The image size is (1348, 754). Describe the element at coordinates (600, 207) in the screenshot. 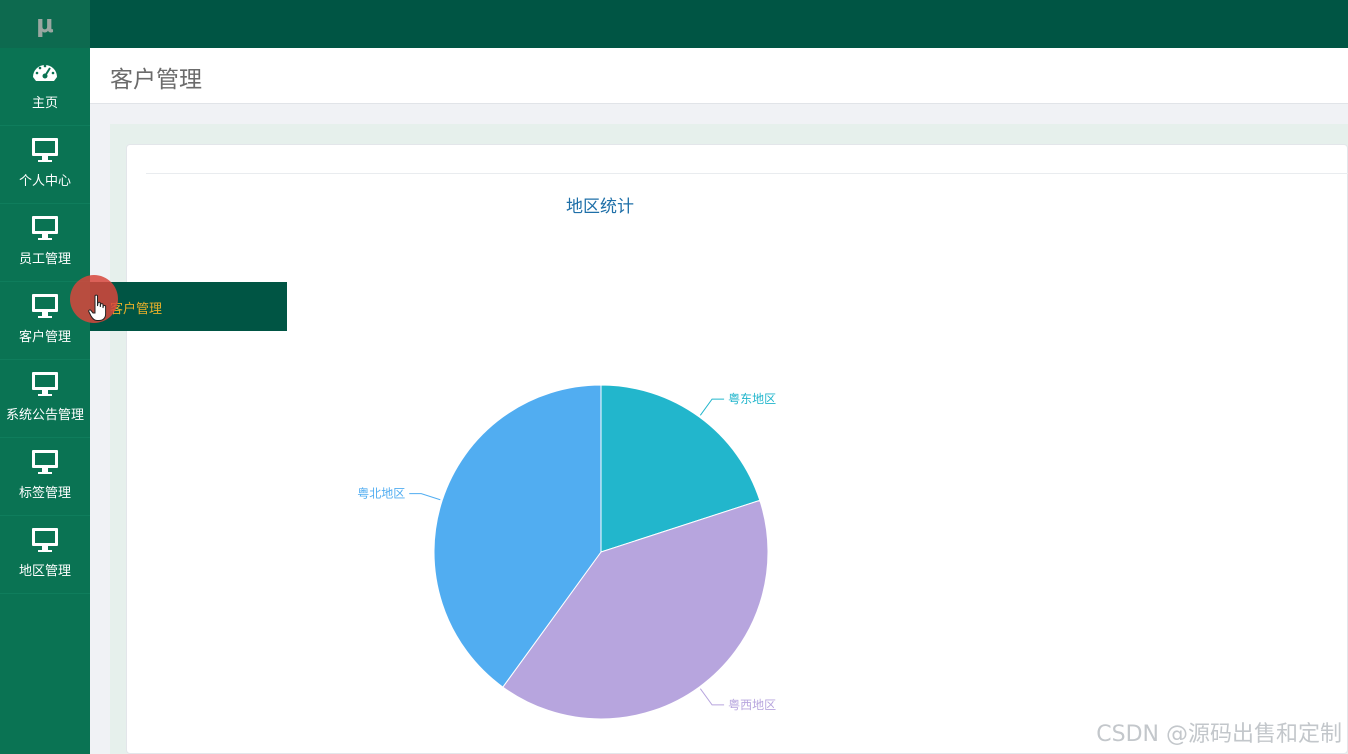

I see `chart-title: 地区统计` at that location.